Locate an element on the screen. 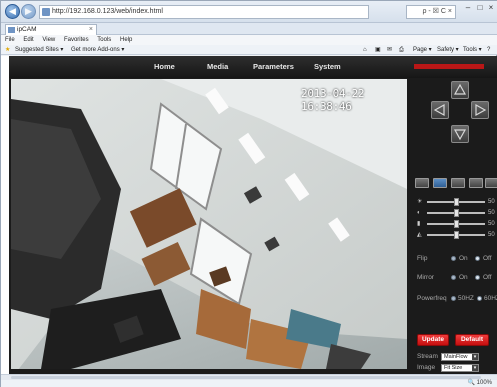 The height and width of the screenshot is (387, 497). arrow-right-icon is located at coordinates (481, 110).